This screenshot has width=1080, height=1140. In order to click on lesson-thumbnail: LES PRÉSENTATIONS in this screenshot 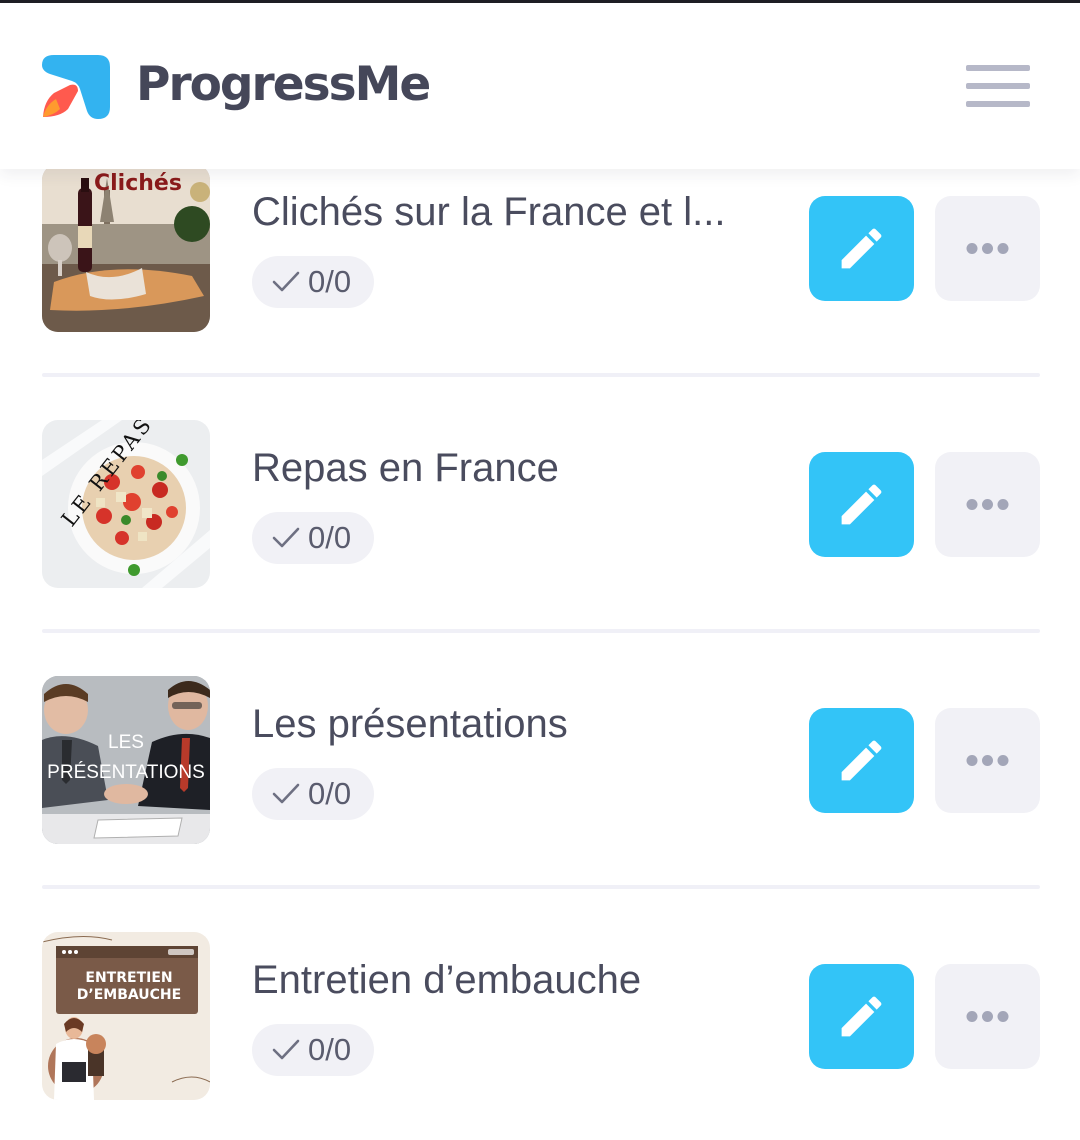, I will do `click(126, 760)`.